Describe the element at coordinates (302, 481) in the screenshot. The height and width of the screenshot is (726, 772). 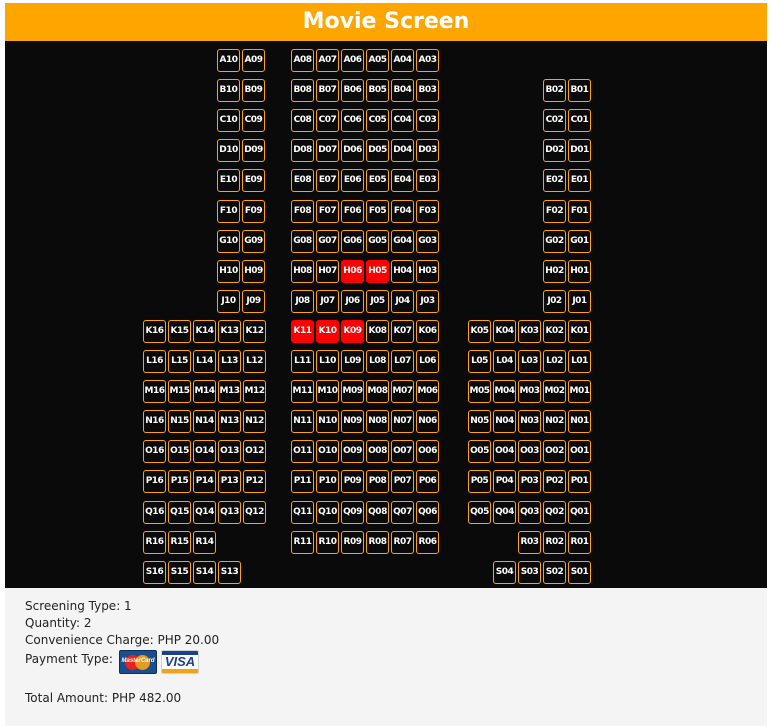
I see `seat-p11: P11` at that location.